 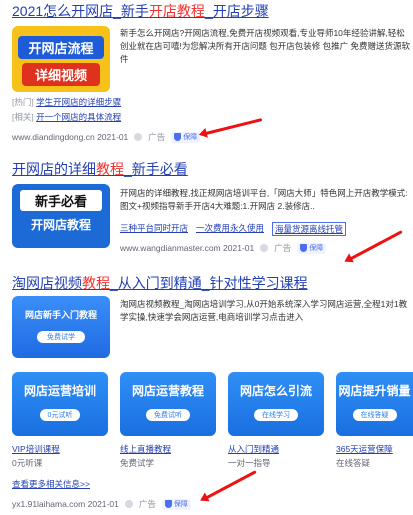 What do you see at coordinates (374, 449) in the screenshot?
I see `card-link: 365天运营保障` at bounding box center [374, 449].